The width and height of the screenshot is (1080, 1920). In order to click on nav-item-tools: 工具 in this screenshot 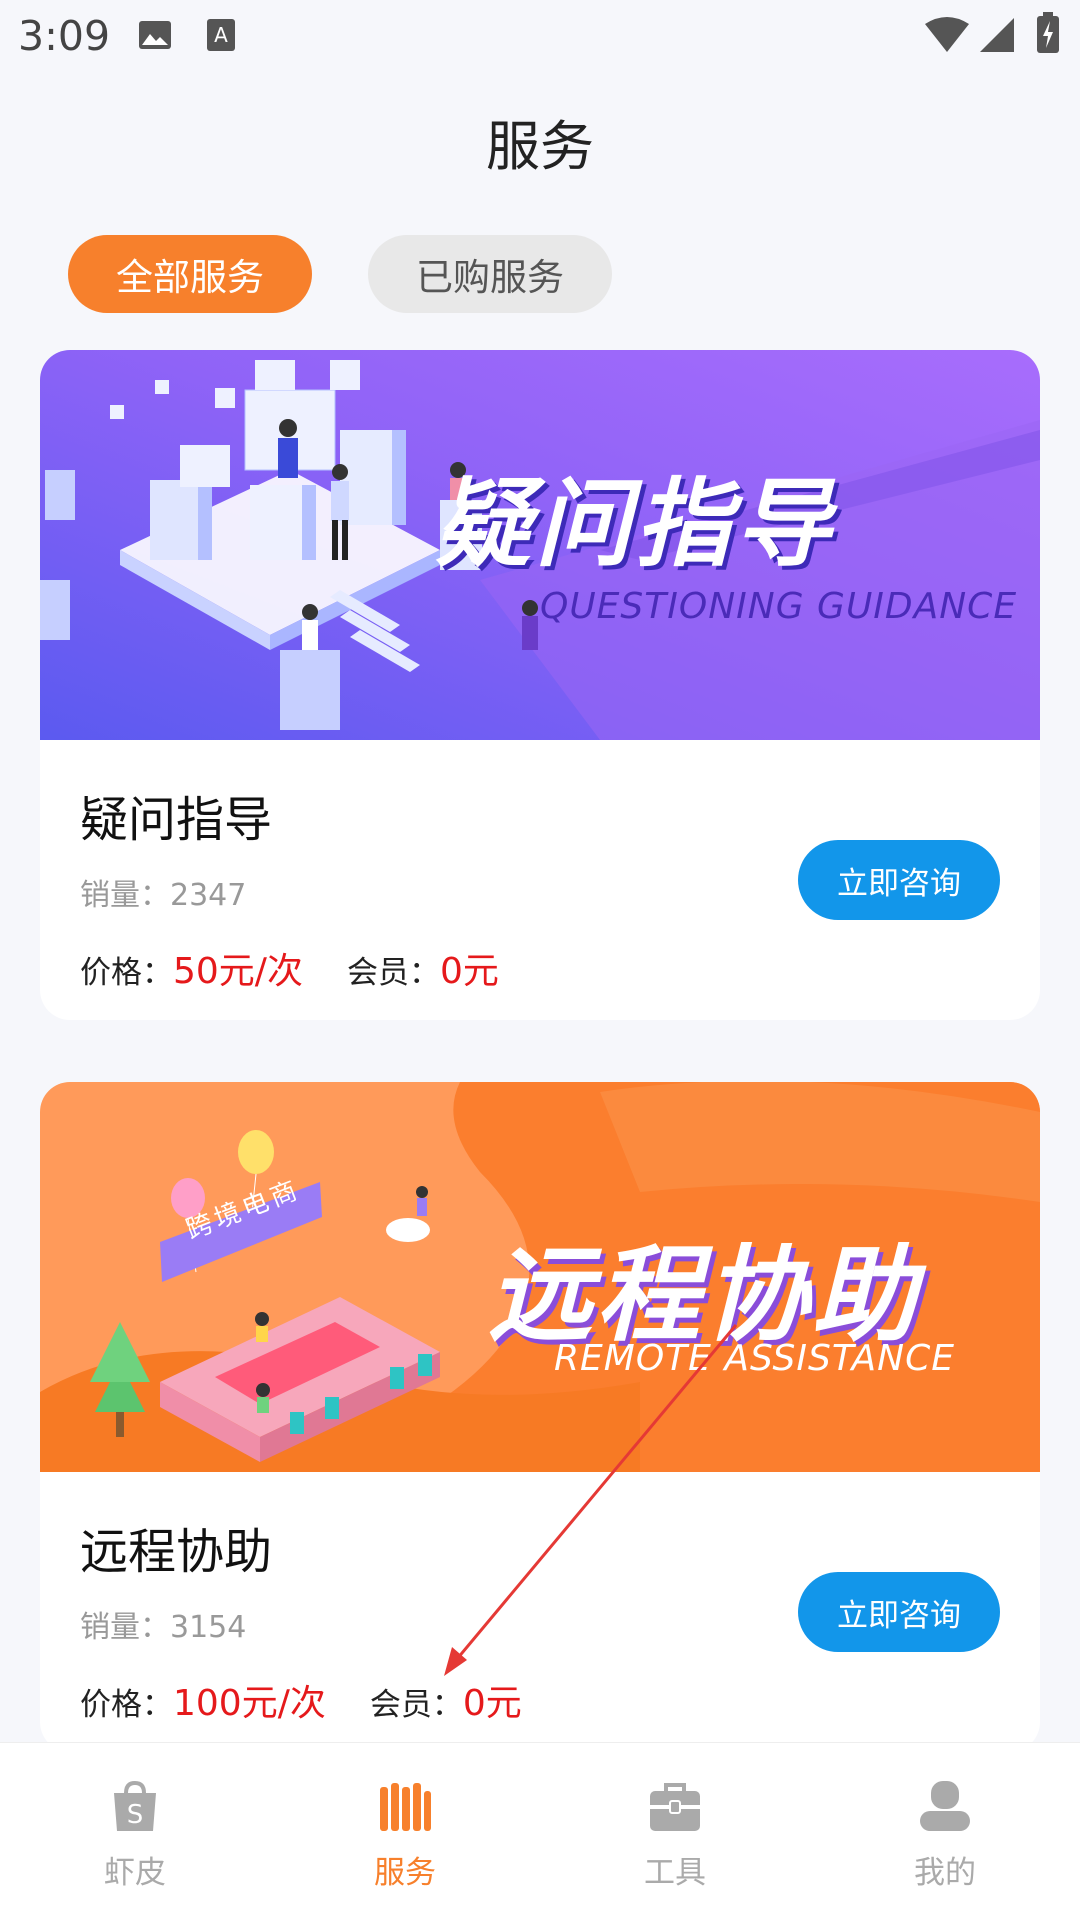, I will do `click(675, 1831)`.